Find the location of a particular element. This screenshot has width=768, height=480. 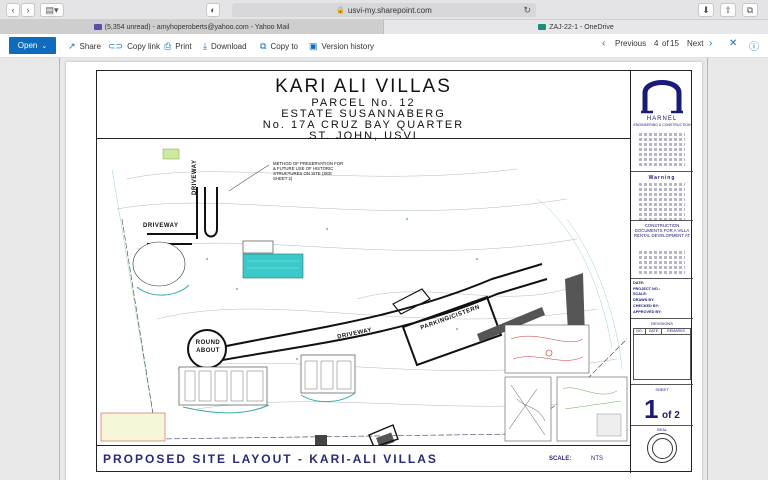

seal-icon is located at coordinates (662, 448).